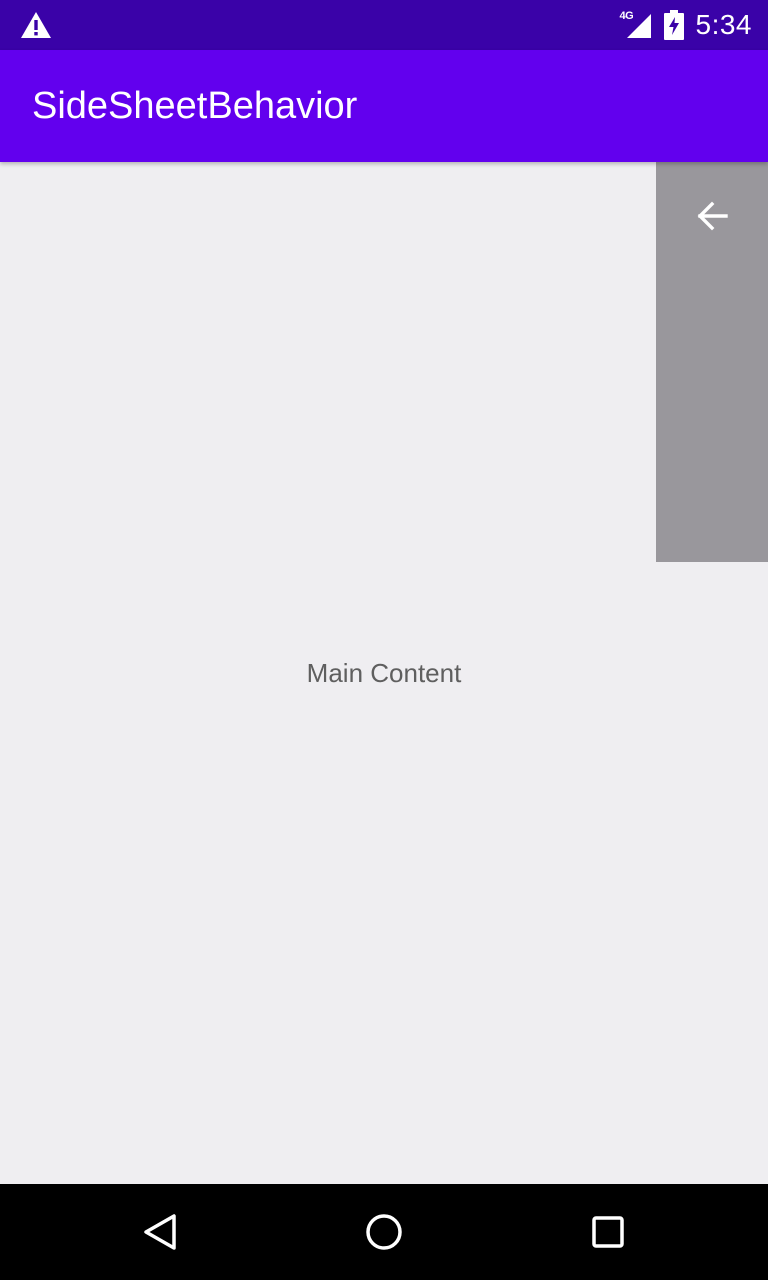  I want to click on status-clock: 5:34, so click(723, 24).